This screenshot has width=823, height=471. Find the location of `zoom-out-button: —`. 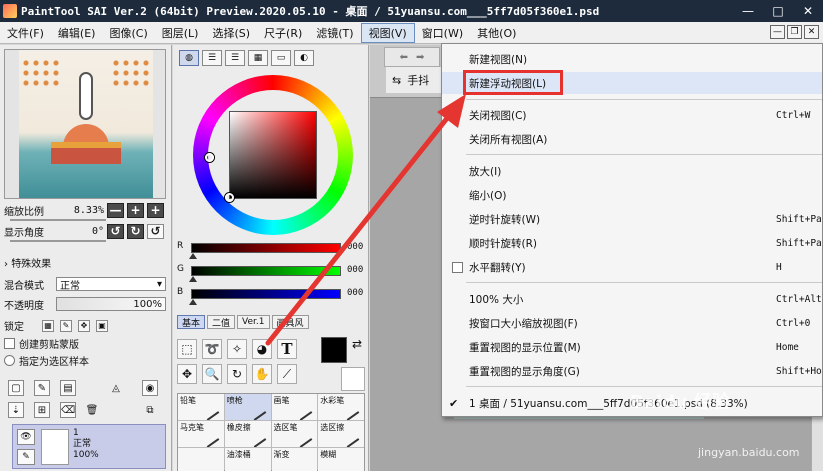

zoom-out-button: — is located at coordinates (115, 210).